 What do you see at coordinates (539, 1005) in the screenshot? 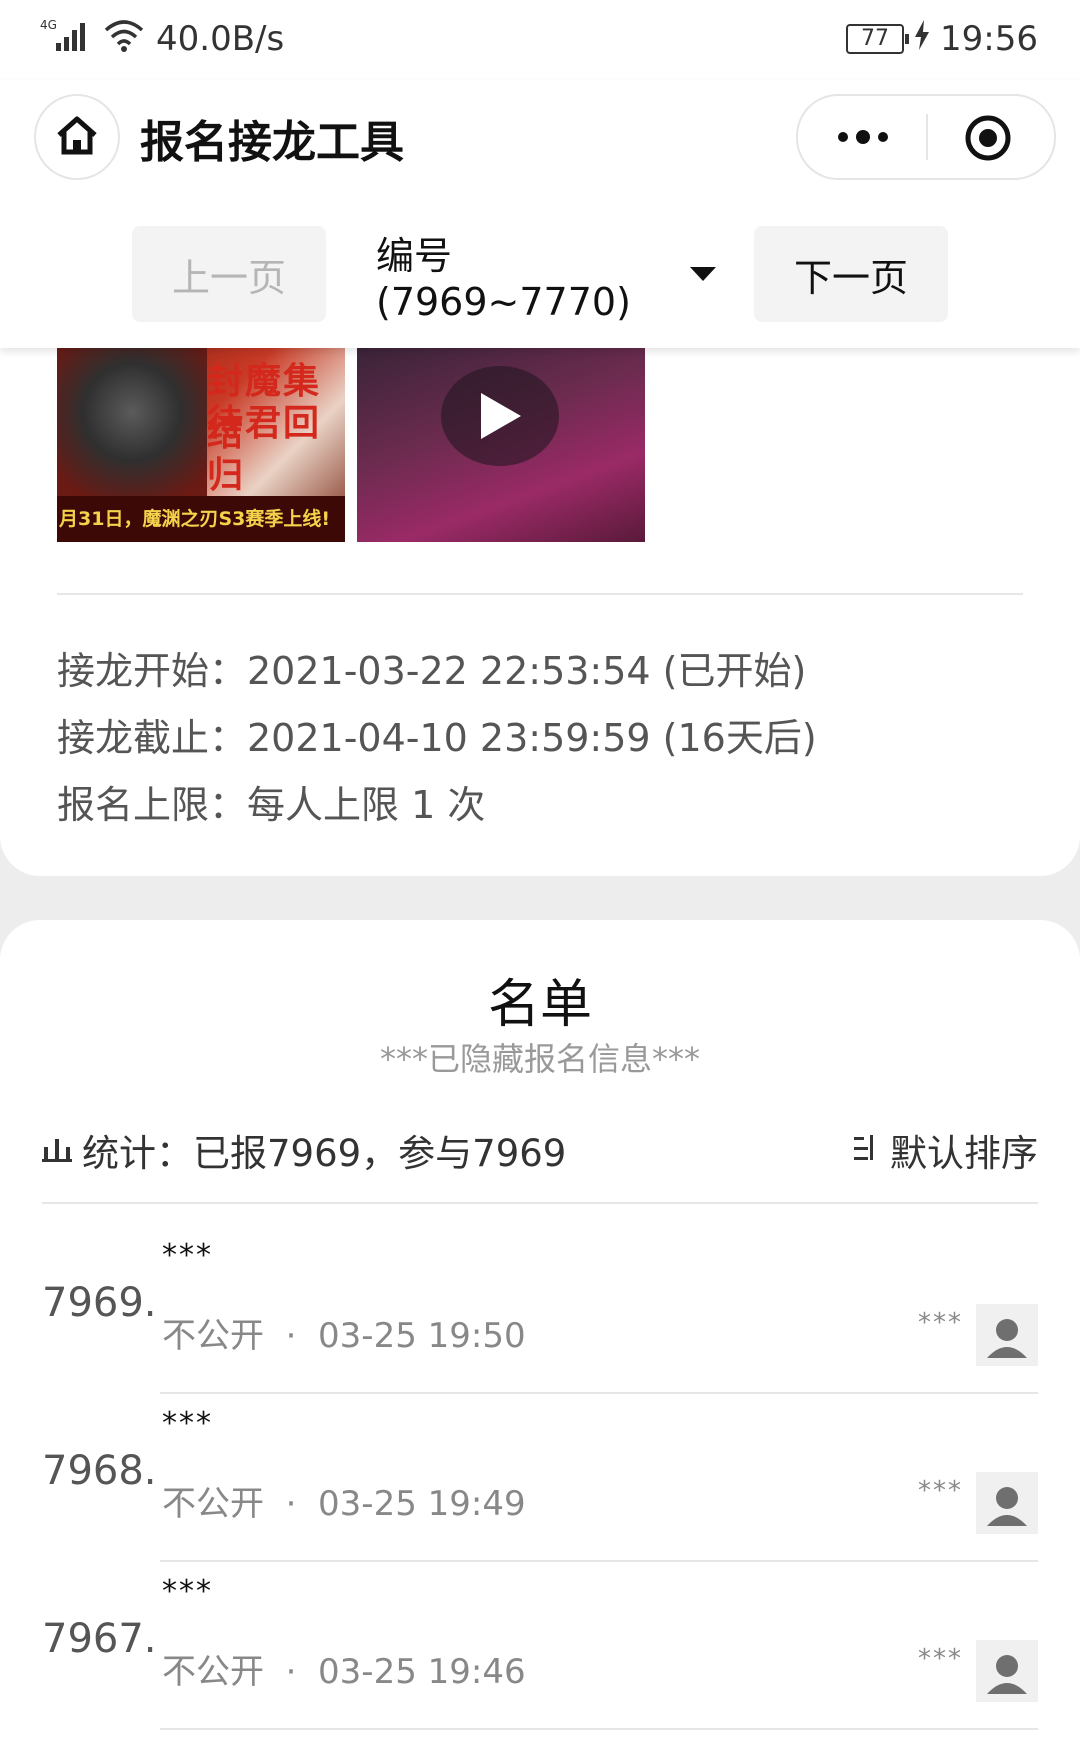
I see `list-title: 名单` at bounding box center [539, 1005].